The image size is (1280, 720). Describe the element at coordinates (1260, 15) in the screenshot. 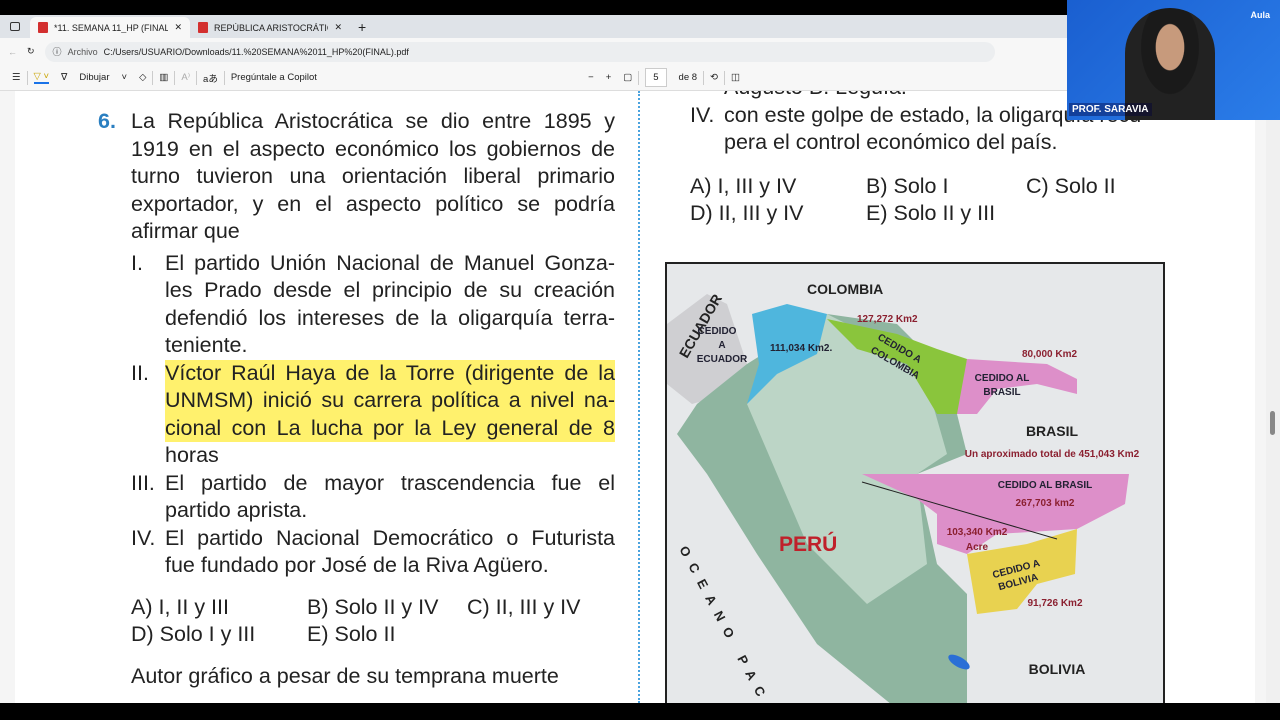

I see `aula-logo: Aula` at that location.